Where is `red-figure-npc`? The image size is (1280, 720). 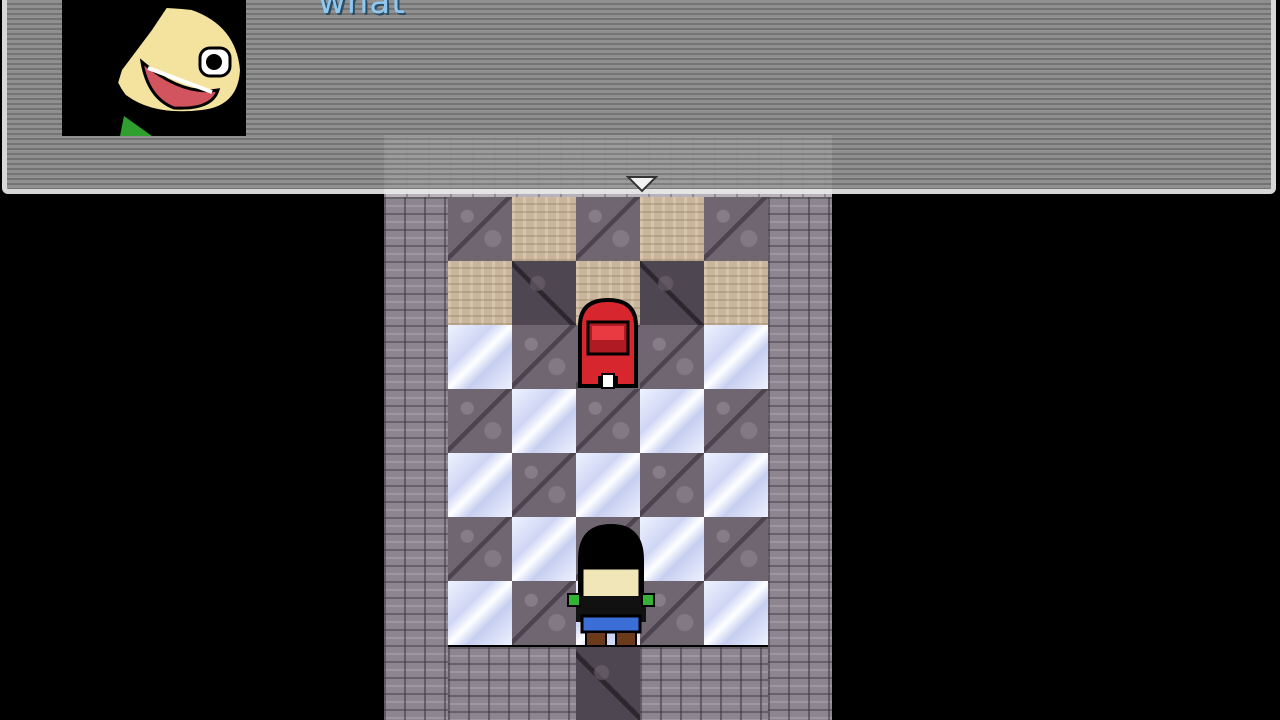 red-figure-npc is located at coordinates (608, 344).